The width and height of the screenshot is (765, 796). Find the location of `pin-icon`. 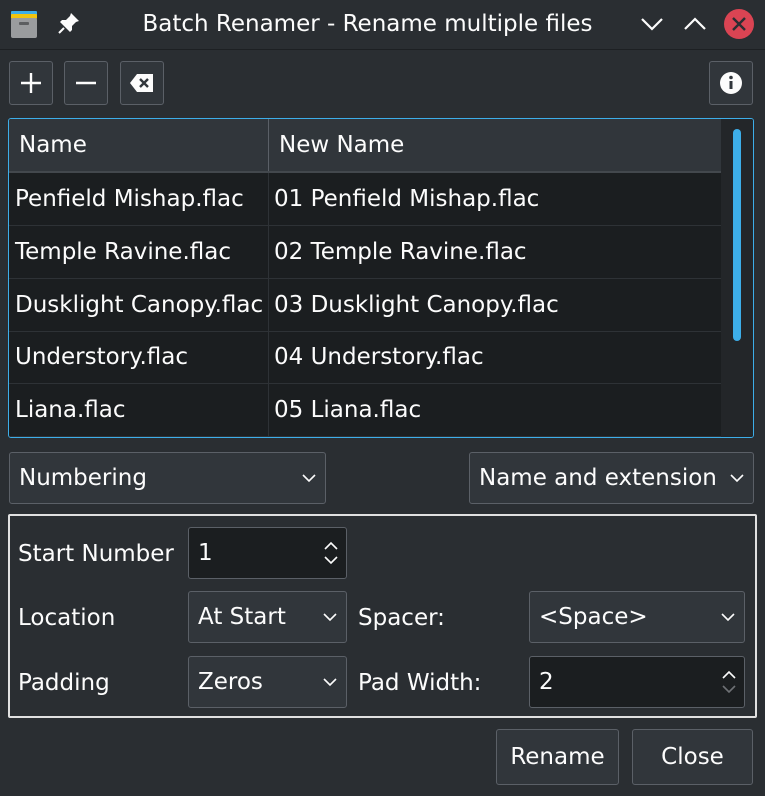

pin-icon is located at coordinates (69, 23).